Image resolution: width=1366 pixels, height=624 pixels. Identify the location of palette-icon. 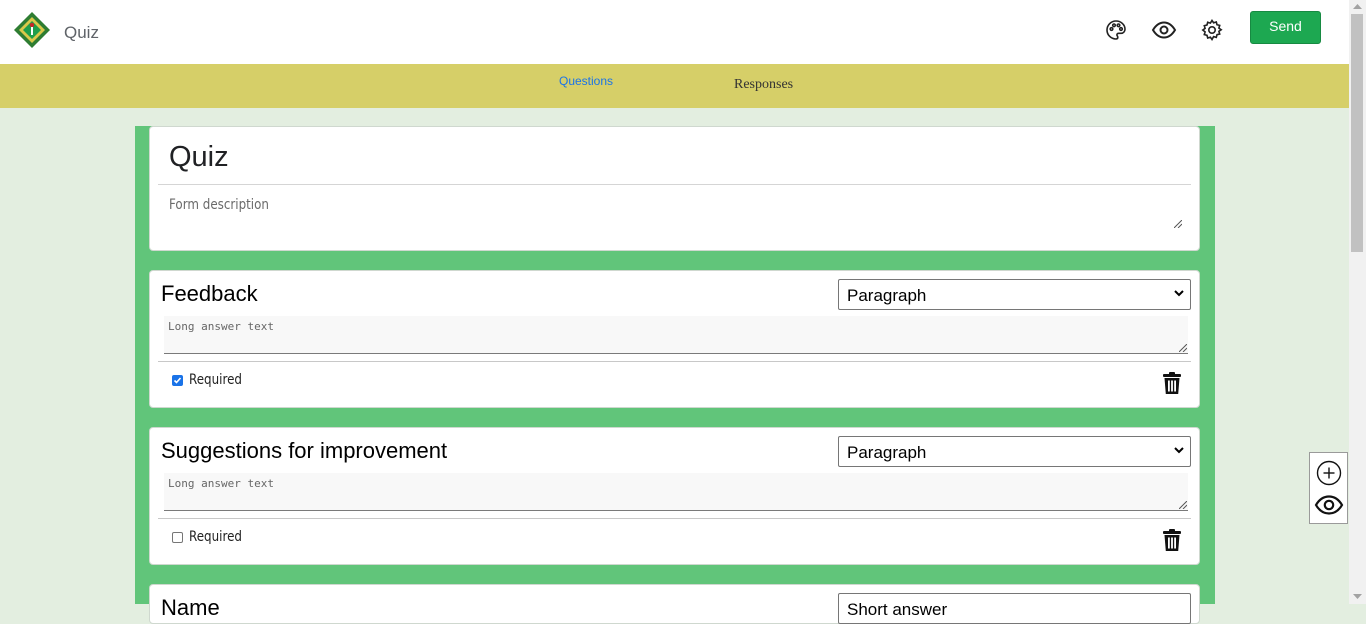
(1116, 30).